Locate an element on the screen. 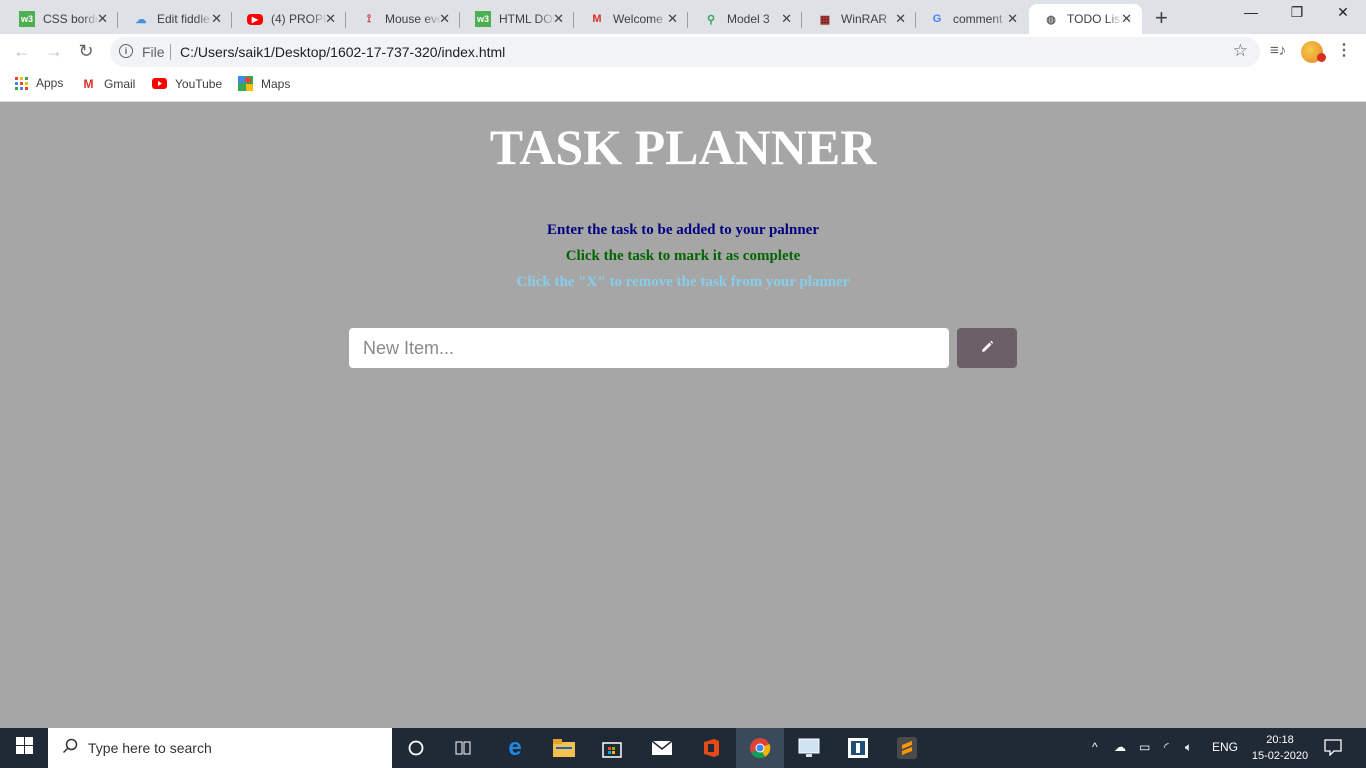  start-button is located at coordinates (24, 748).